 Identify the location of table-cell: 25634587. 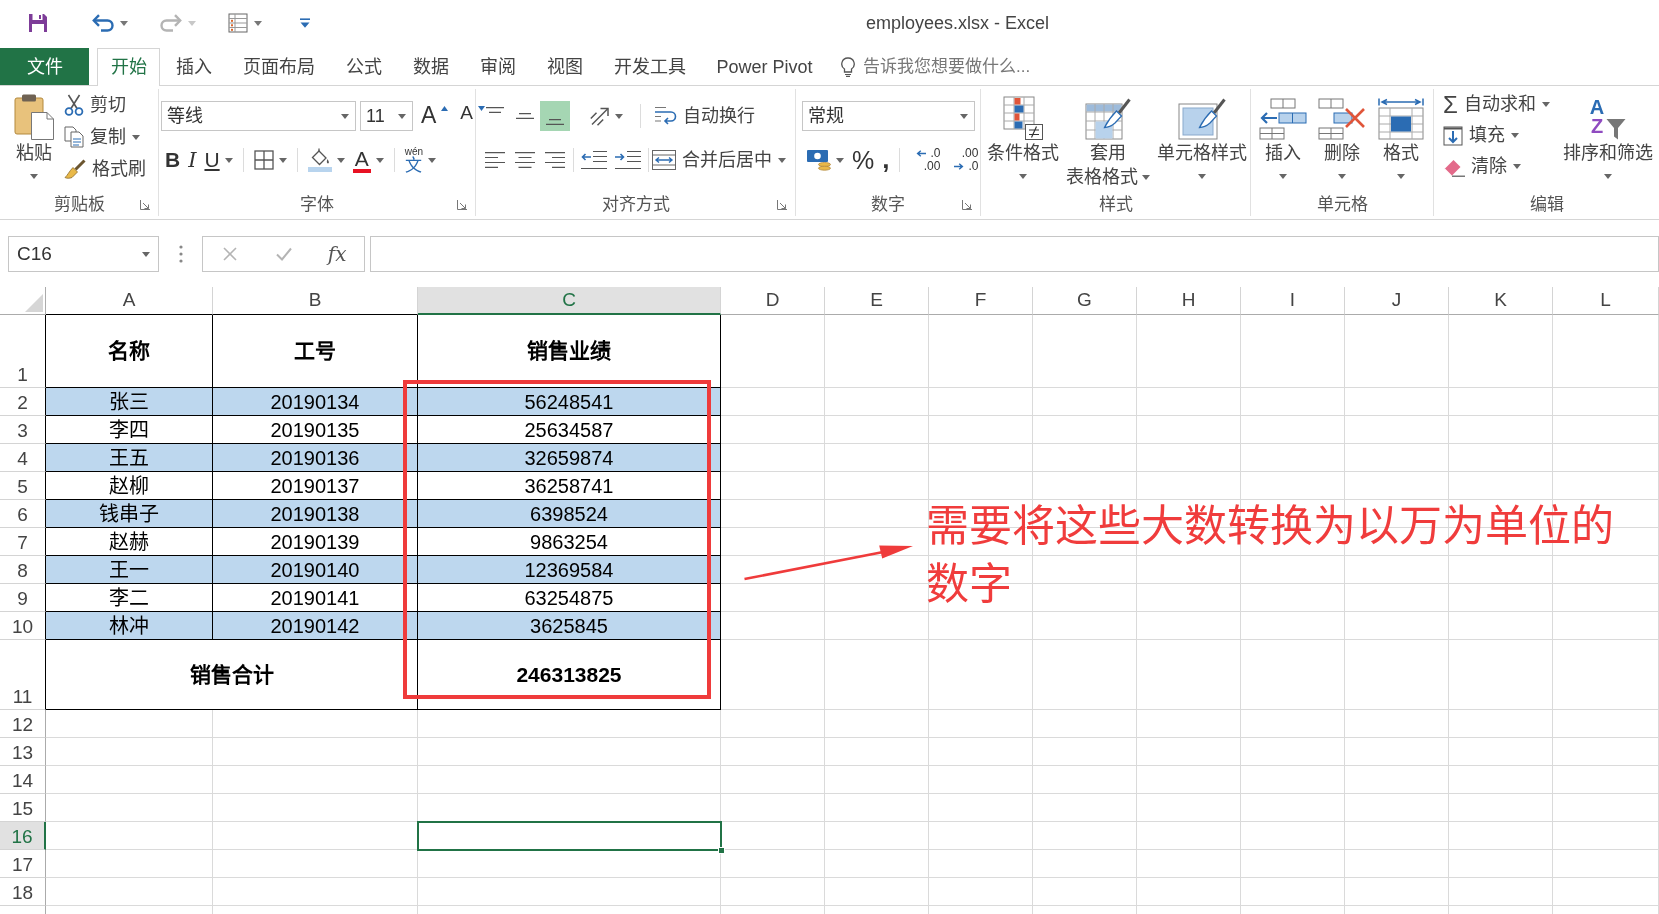
(569, 430).